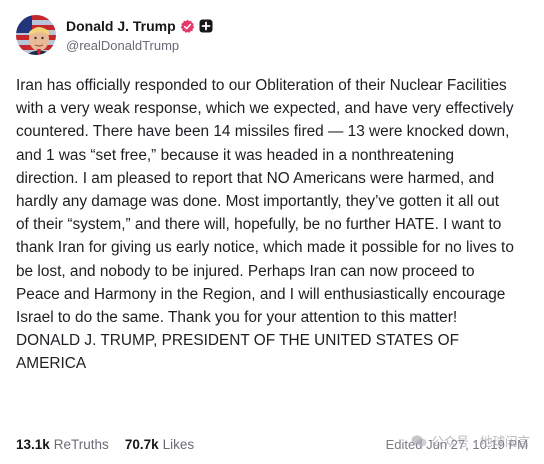 This screenshot has height=464, width=544. Describe the element at coordinates (159, 444) in the screenshot. I see `likes-stat: 70.7k Likes` at that location.